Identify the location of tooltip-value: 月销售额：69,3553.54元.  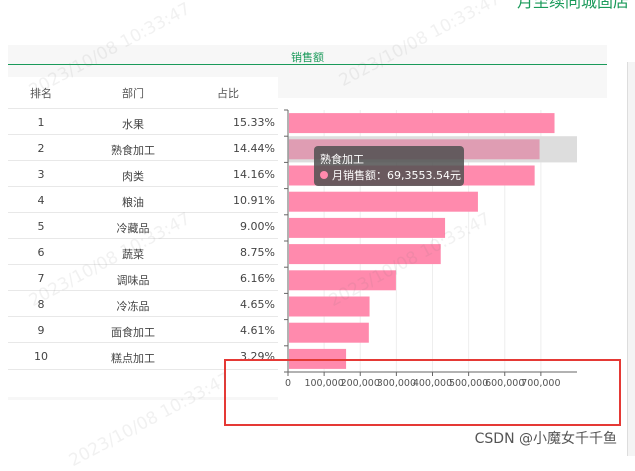
(396, 175).